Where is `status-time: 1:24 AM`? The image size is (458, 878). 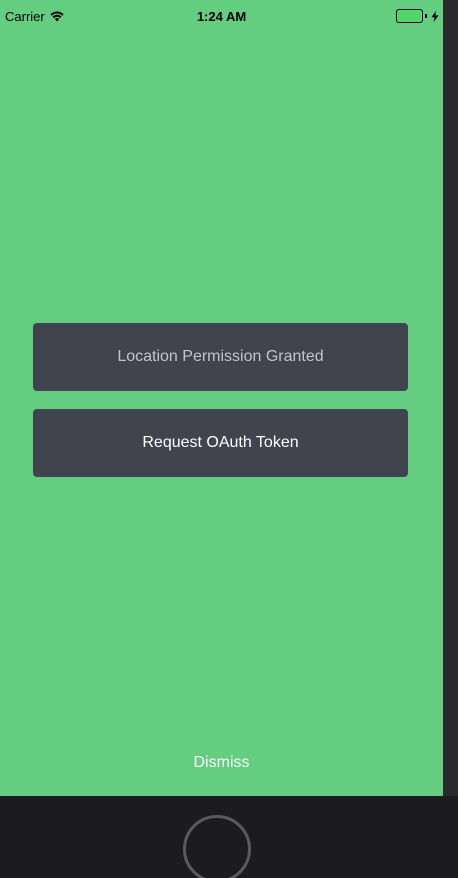
status-time: 1:24 AM is located at coordinates (221, 16).